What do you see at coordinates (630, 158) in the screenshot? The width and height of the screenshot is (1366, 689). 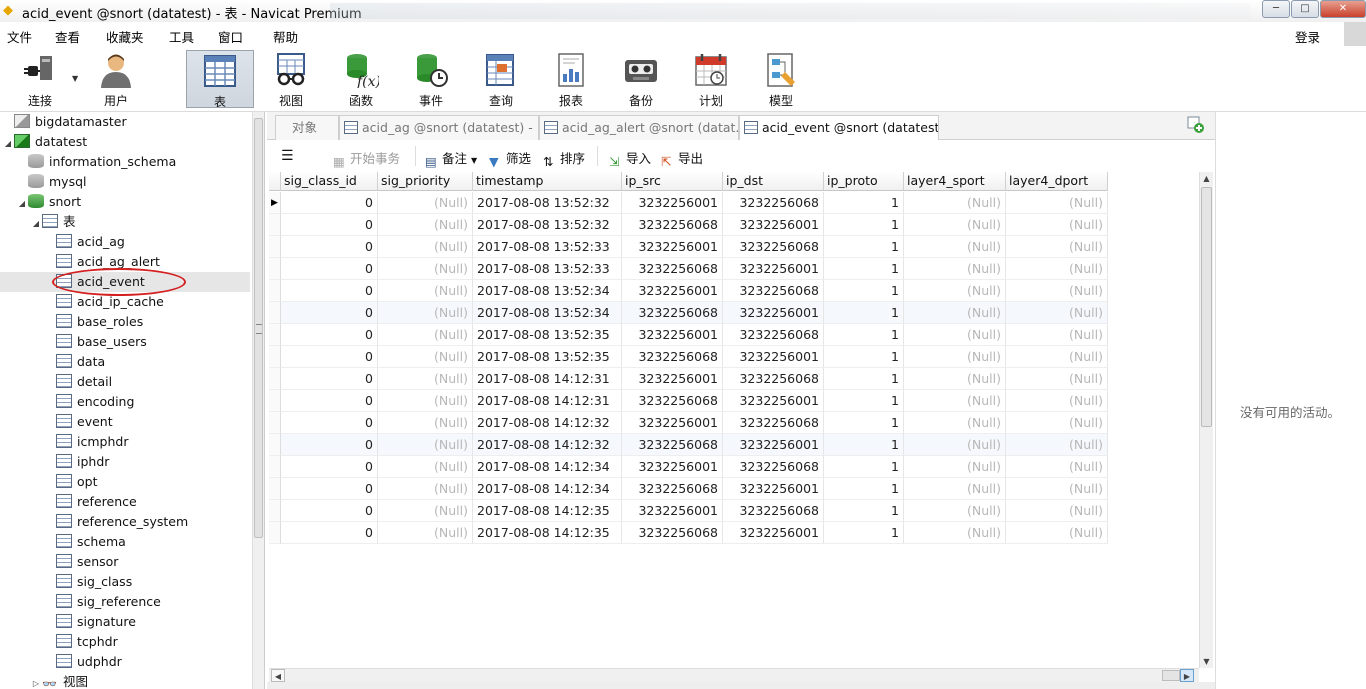 I see `import-button: ⇲ 导入` at bounding box center [630, 158].